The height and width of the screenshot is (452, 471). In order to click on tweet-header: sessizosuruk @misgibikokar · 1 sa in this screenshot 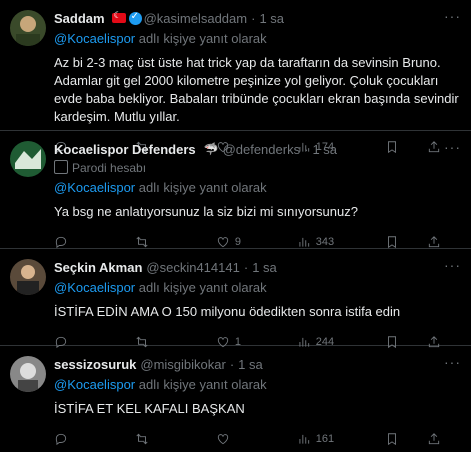, I will do `click(257, 364)`.